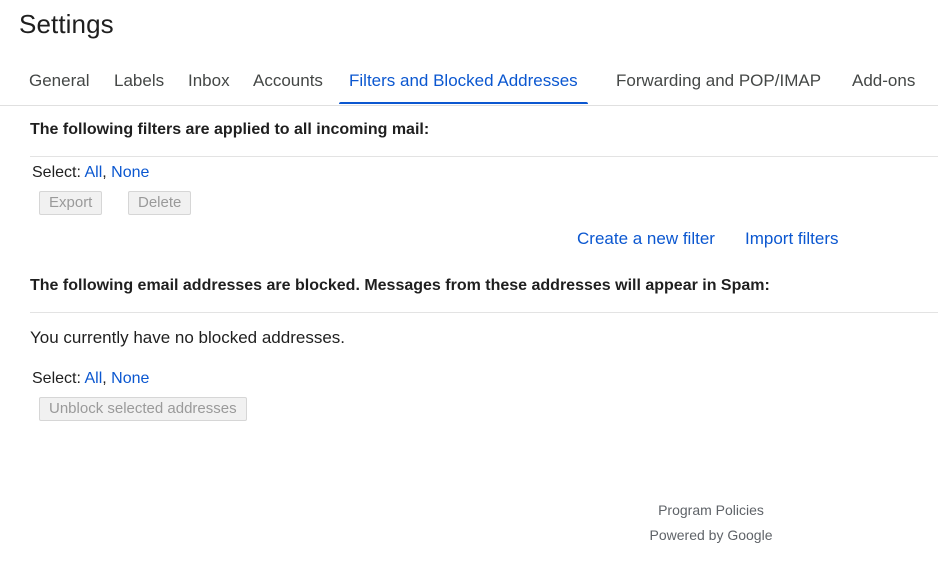  I want to click on blocked-divider, so click(484, 312).